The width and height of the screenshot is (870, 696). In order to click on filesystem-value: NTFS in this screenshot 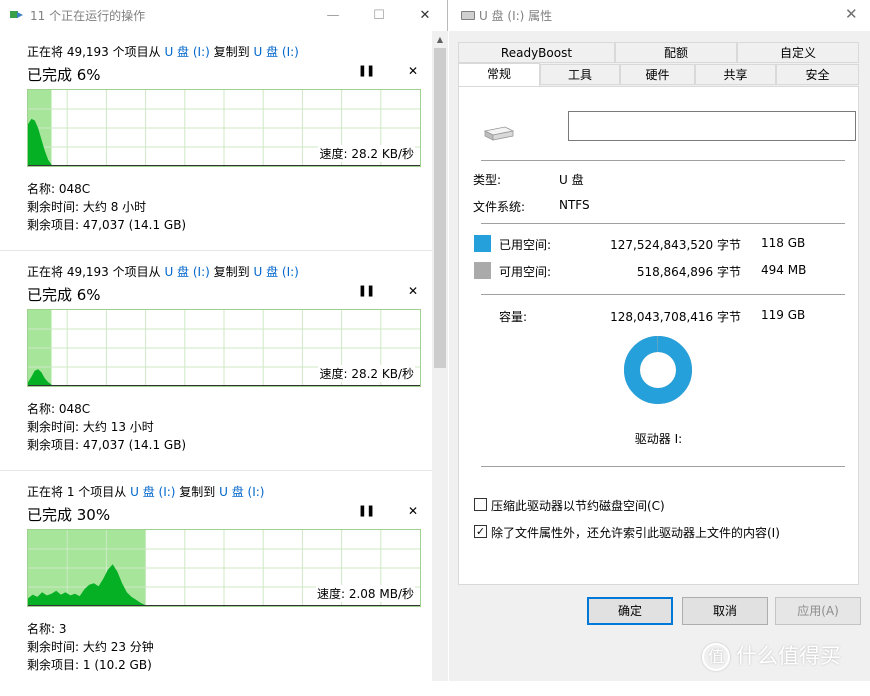, I will do `click(574, 205)`.